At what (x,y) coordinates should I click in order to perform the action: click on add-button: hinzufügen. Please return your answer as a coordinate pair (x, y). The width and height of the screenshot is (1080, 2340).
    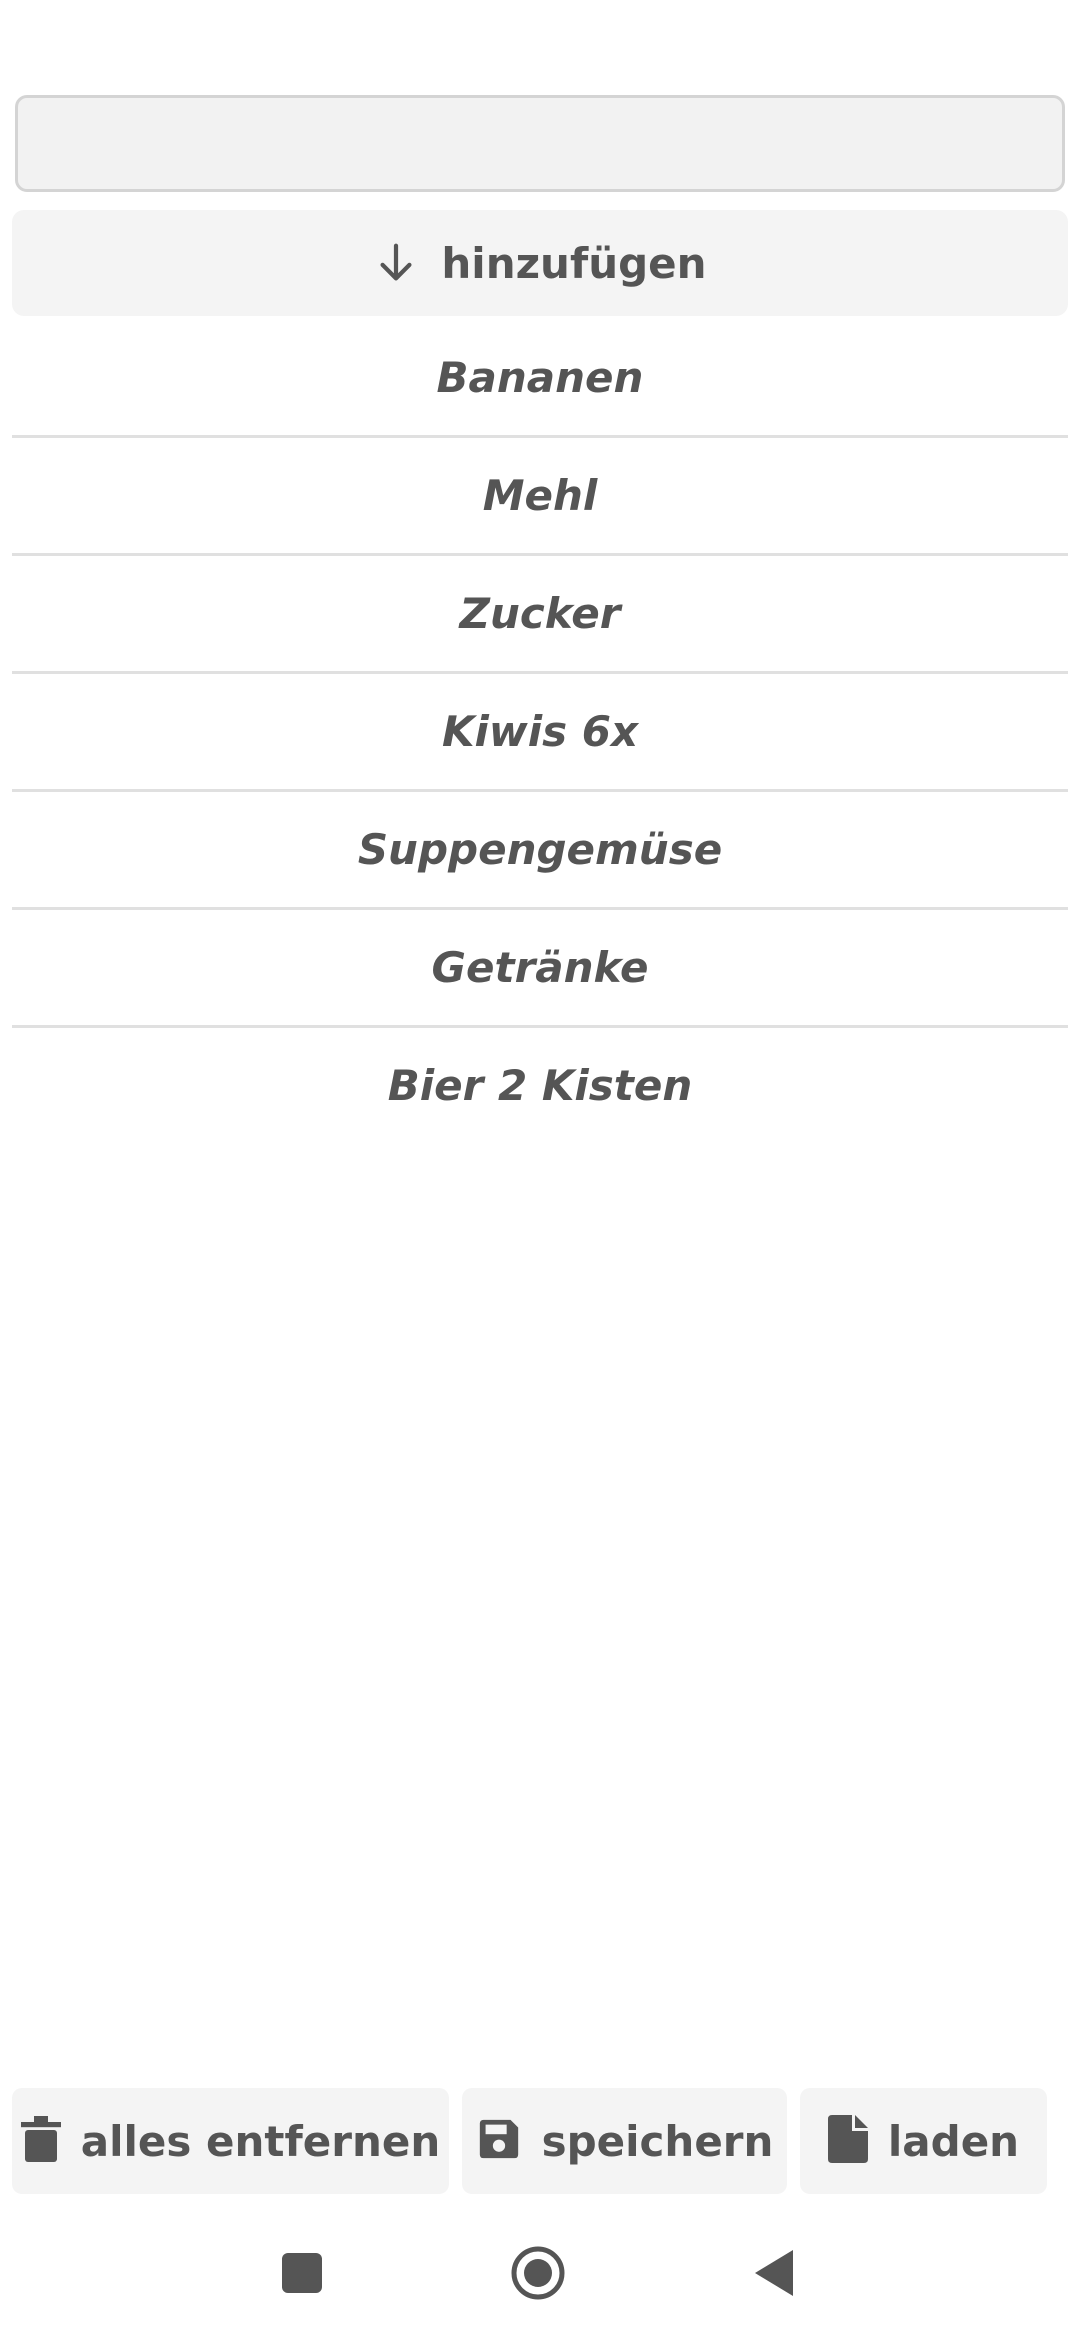
    Looking at the image, I should click on (540, 263).